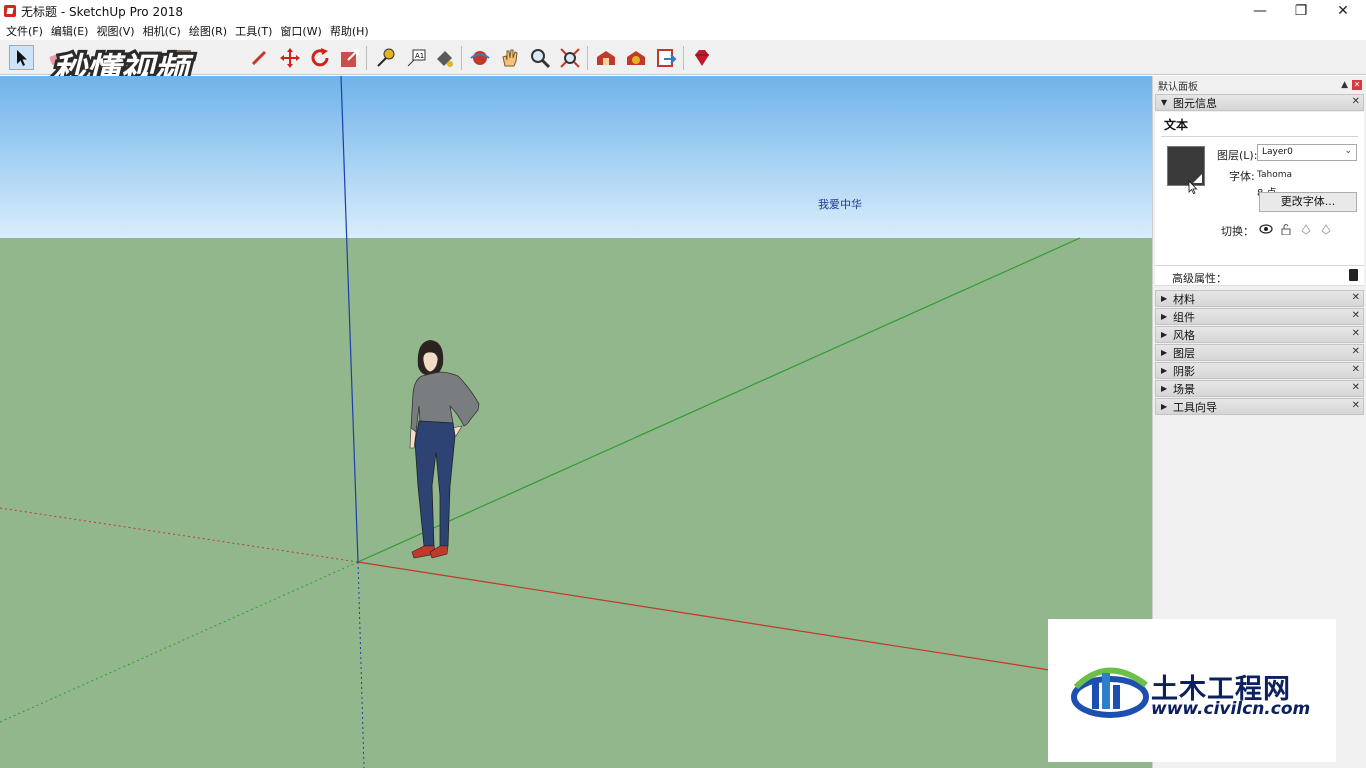 This screenshot has height=768, width=1366. I want to click on paint-bucket-icon, so click(443, 57).